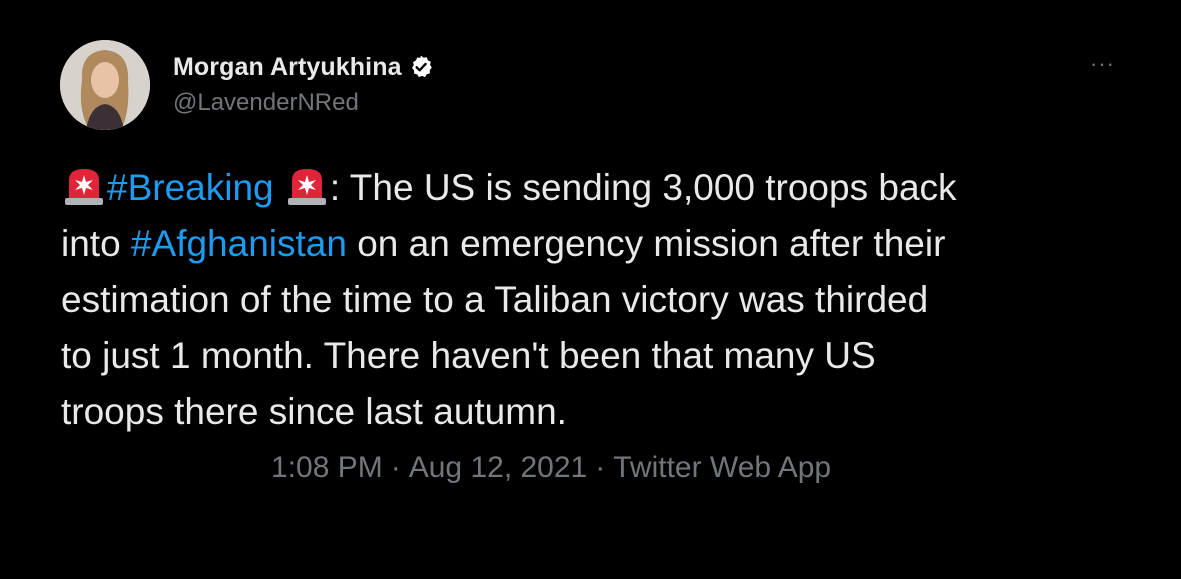 The width and height of the screenshot is (1181, 579). What do you see at coordinates (105, 85) in the screenshot?
I see `avatar` at bounding box center [105, 85].